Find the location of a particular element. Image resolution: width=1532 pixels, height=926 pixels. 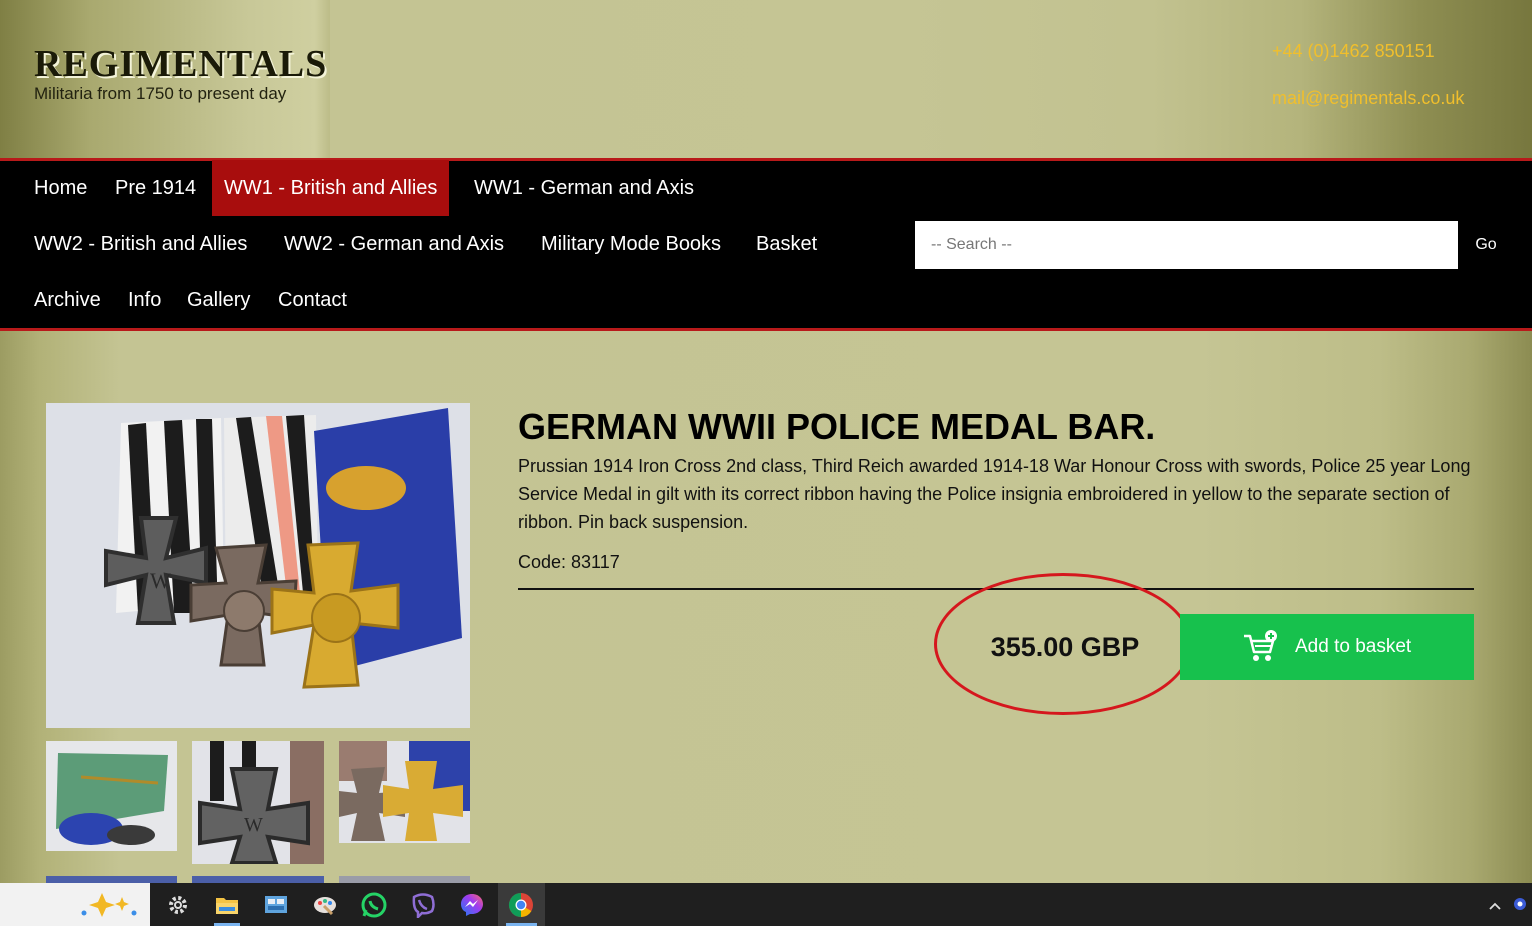

control-panel-icon is located at coordinates (276, 905).